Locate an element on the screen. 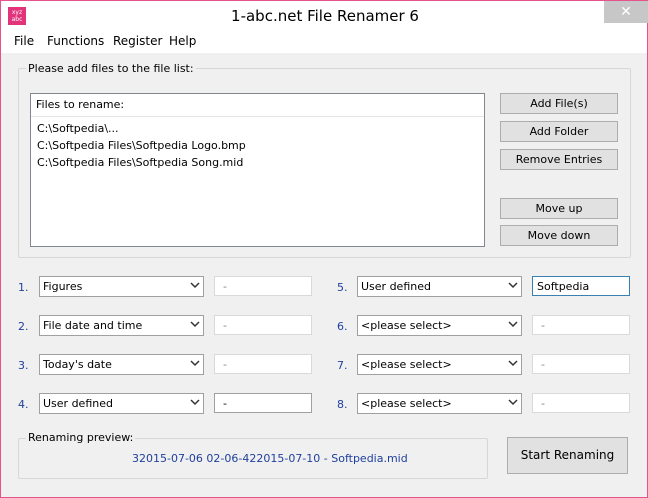  rule-number: 4. is located at coordinates (23, 404).